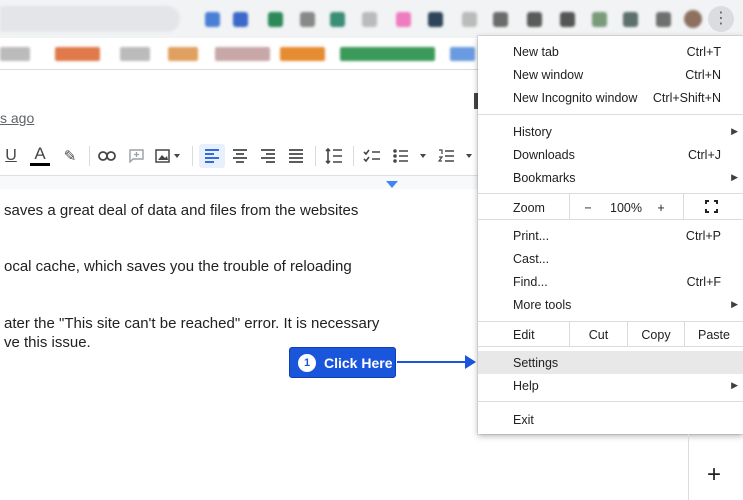 The height and width of the screenshot is (500, 743). Describe the element at coordinates (734, 177) in the screenshot. I see `submenu-arrow-icon: ▶` at that location.